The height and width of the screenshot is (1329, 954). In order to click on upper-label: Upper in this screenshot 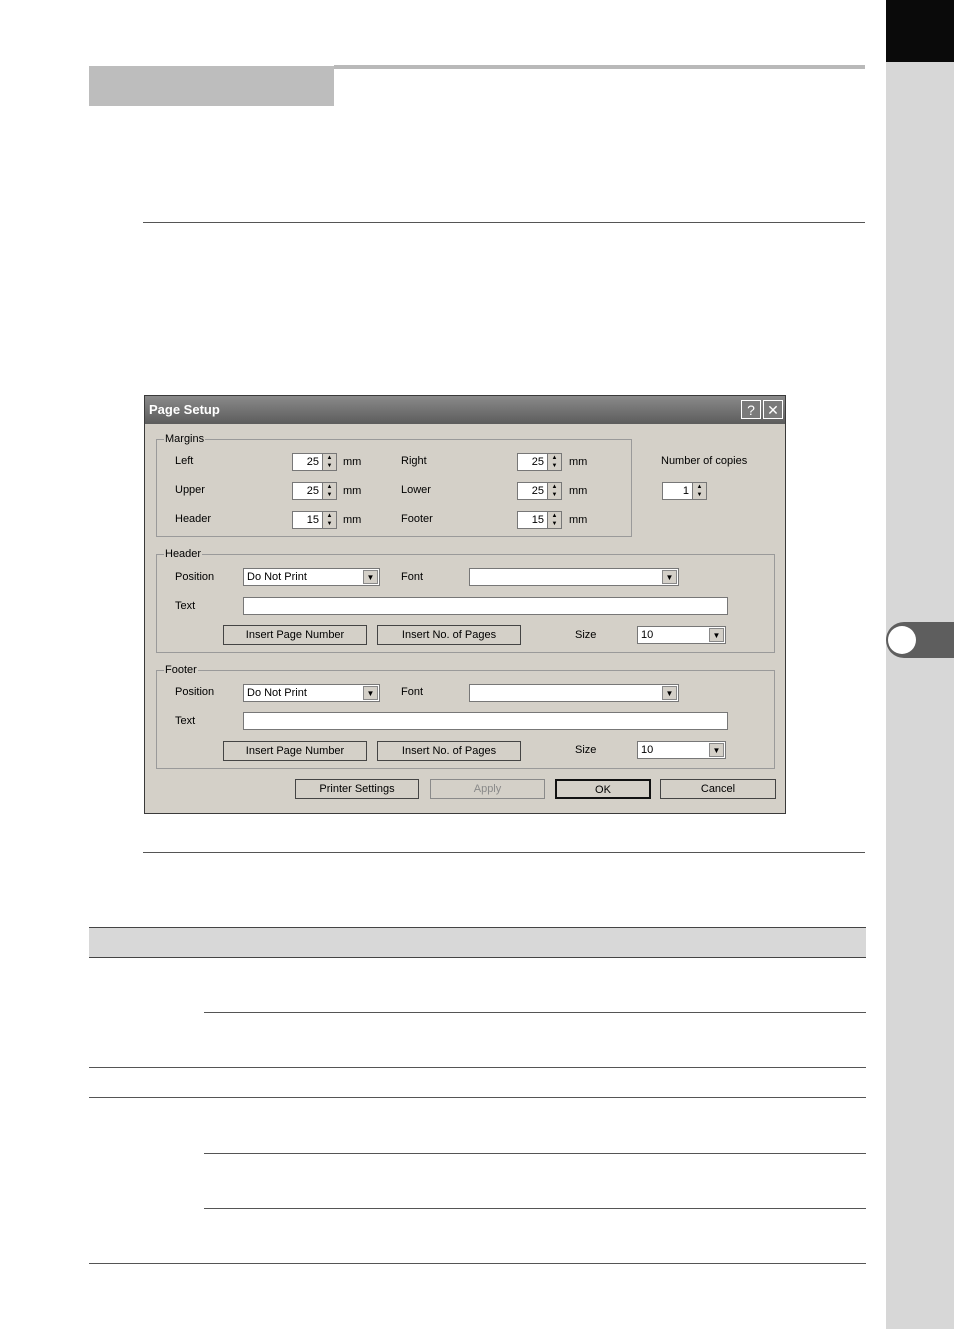, I will do `click(190, 490)`.